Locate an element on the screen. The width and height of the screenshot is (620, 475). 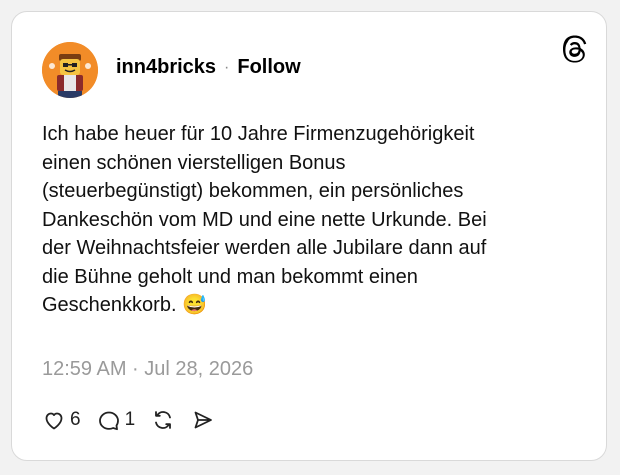
lego-minifigure-avatar-icon is located at coordinates (70, 70).